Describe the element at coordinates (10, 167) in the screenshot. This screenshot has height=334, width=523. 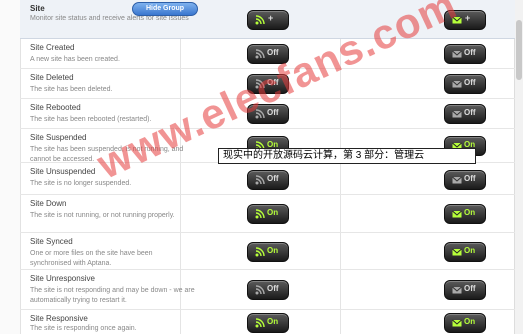
I see `left-gutter` at that location.